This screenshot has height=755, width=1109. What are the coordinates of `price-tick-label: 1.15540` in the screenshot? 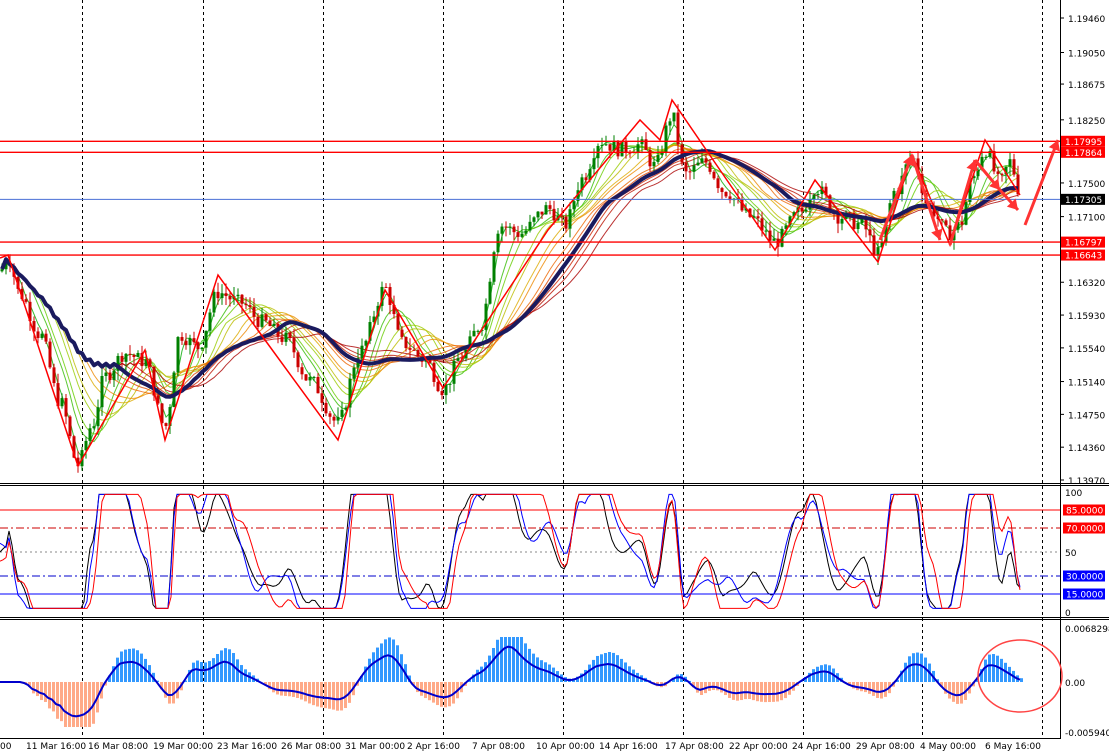 It's located at (1086, 350).